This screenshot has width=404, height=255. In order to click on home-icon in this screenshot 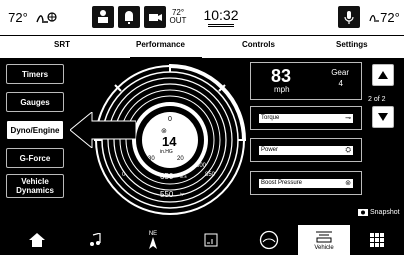, I will do `click(37, 239)`.